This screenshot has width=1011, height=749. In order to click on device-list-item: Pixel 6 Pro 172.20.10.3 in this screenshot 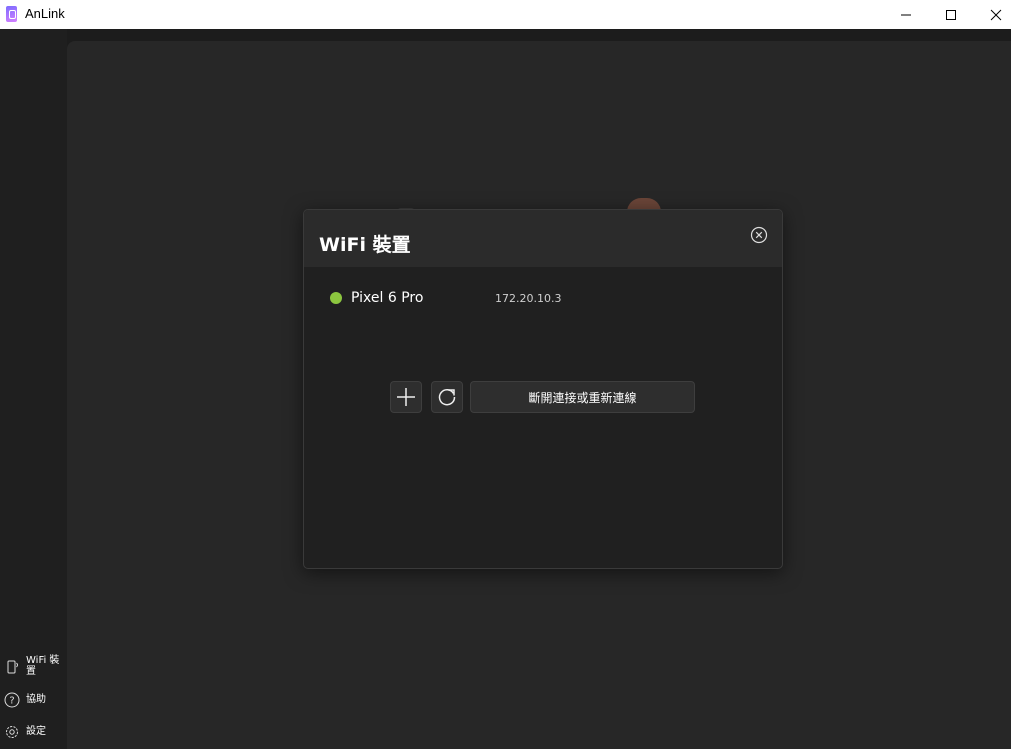, I will do `click(543, 298)`.